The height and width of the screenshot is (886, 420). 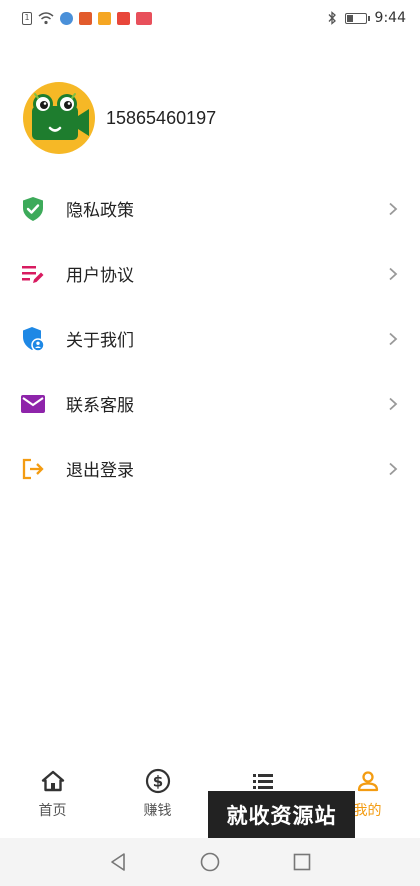 What do you see at coordinates (332, 18) in the screenshot?
I see `bluetooth-icon` at bounding box center [332, 18].